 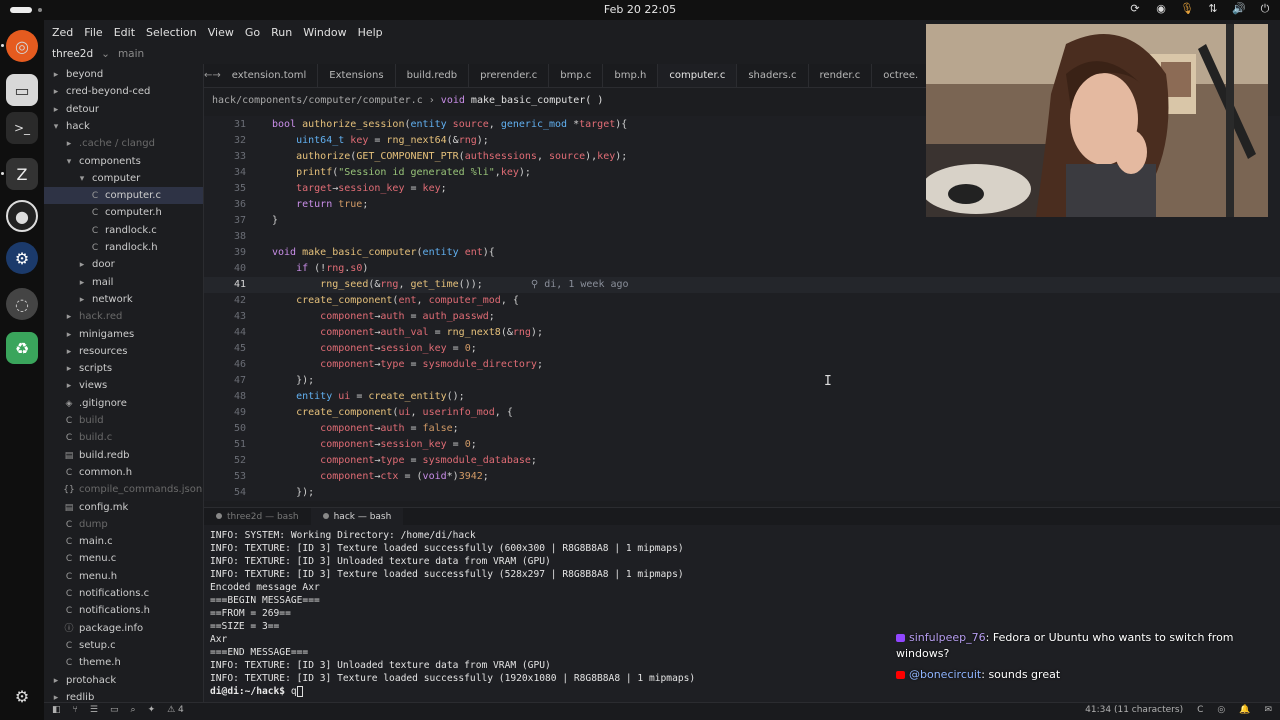 I want to click on firefox-icon: ◎, so click(x=22, y=46).